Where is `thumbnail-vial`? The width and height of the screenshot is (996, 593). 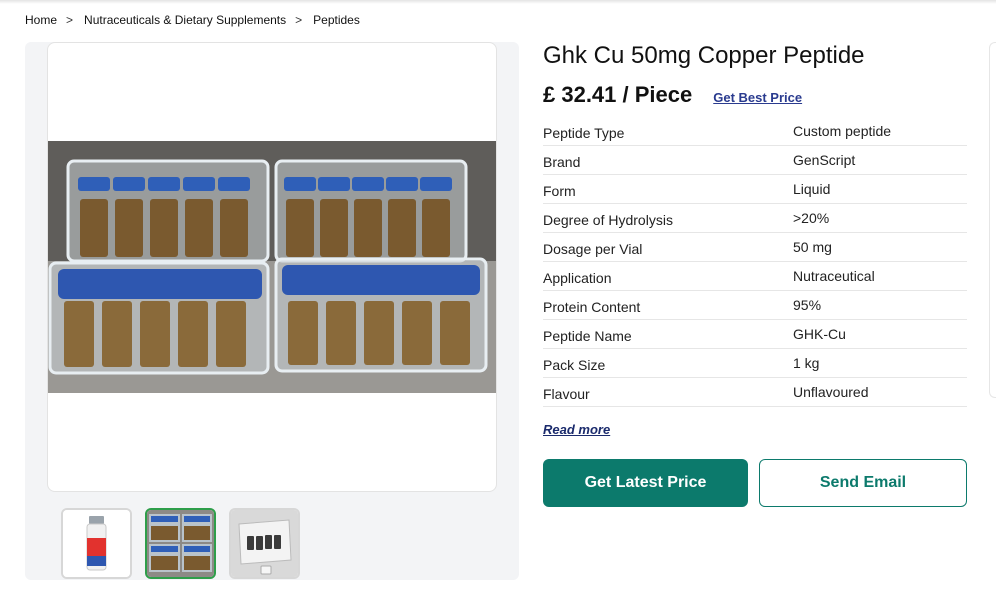 thumbnail-vial is located at coordinates (96, 543).